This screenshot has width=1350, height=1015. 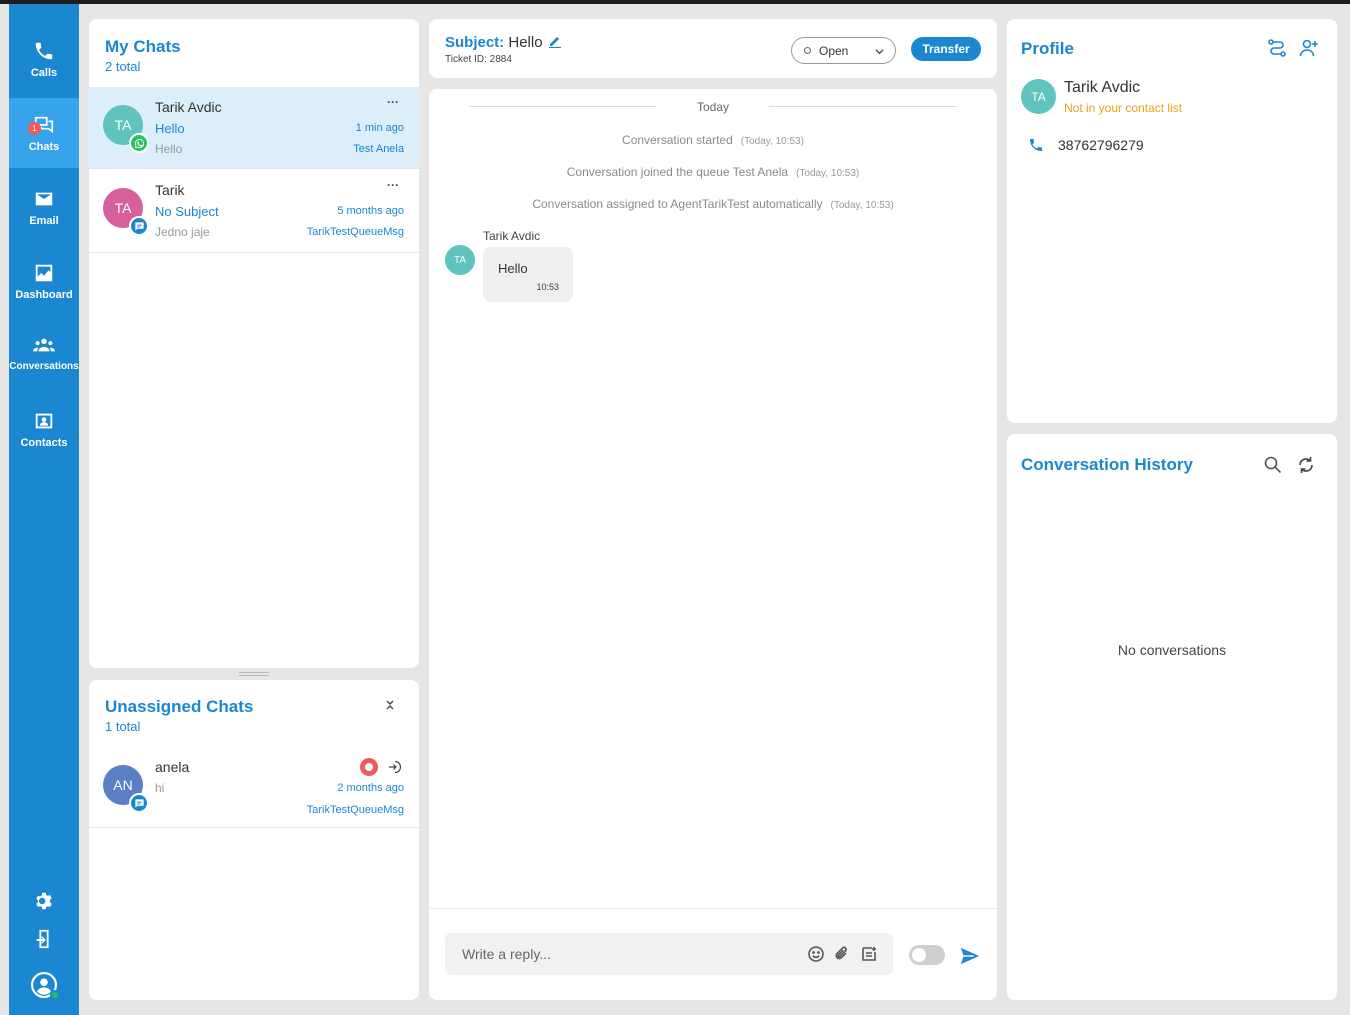 What do you see at coordinates (34, 128) in the screenshot?
I see `chats-badge: 1` at bounding box center [34, 128].